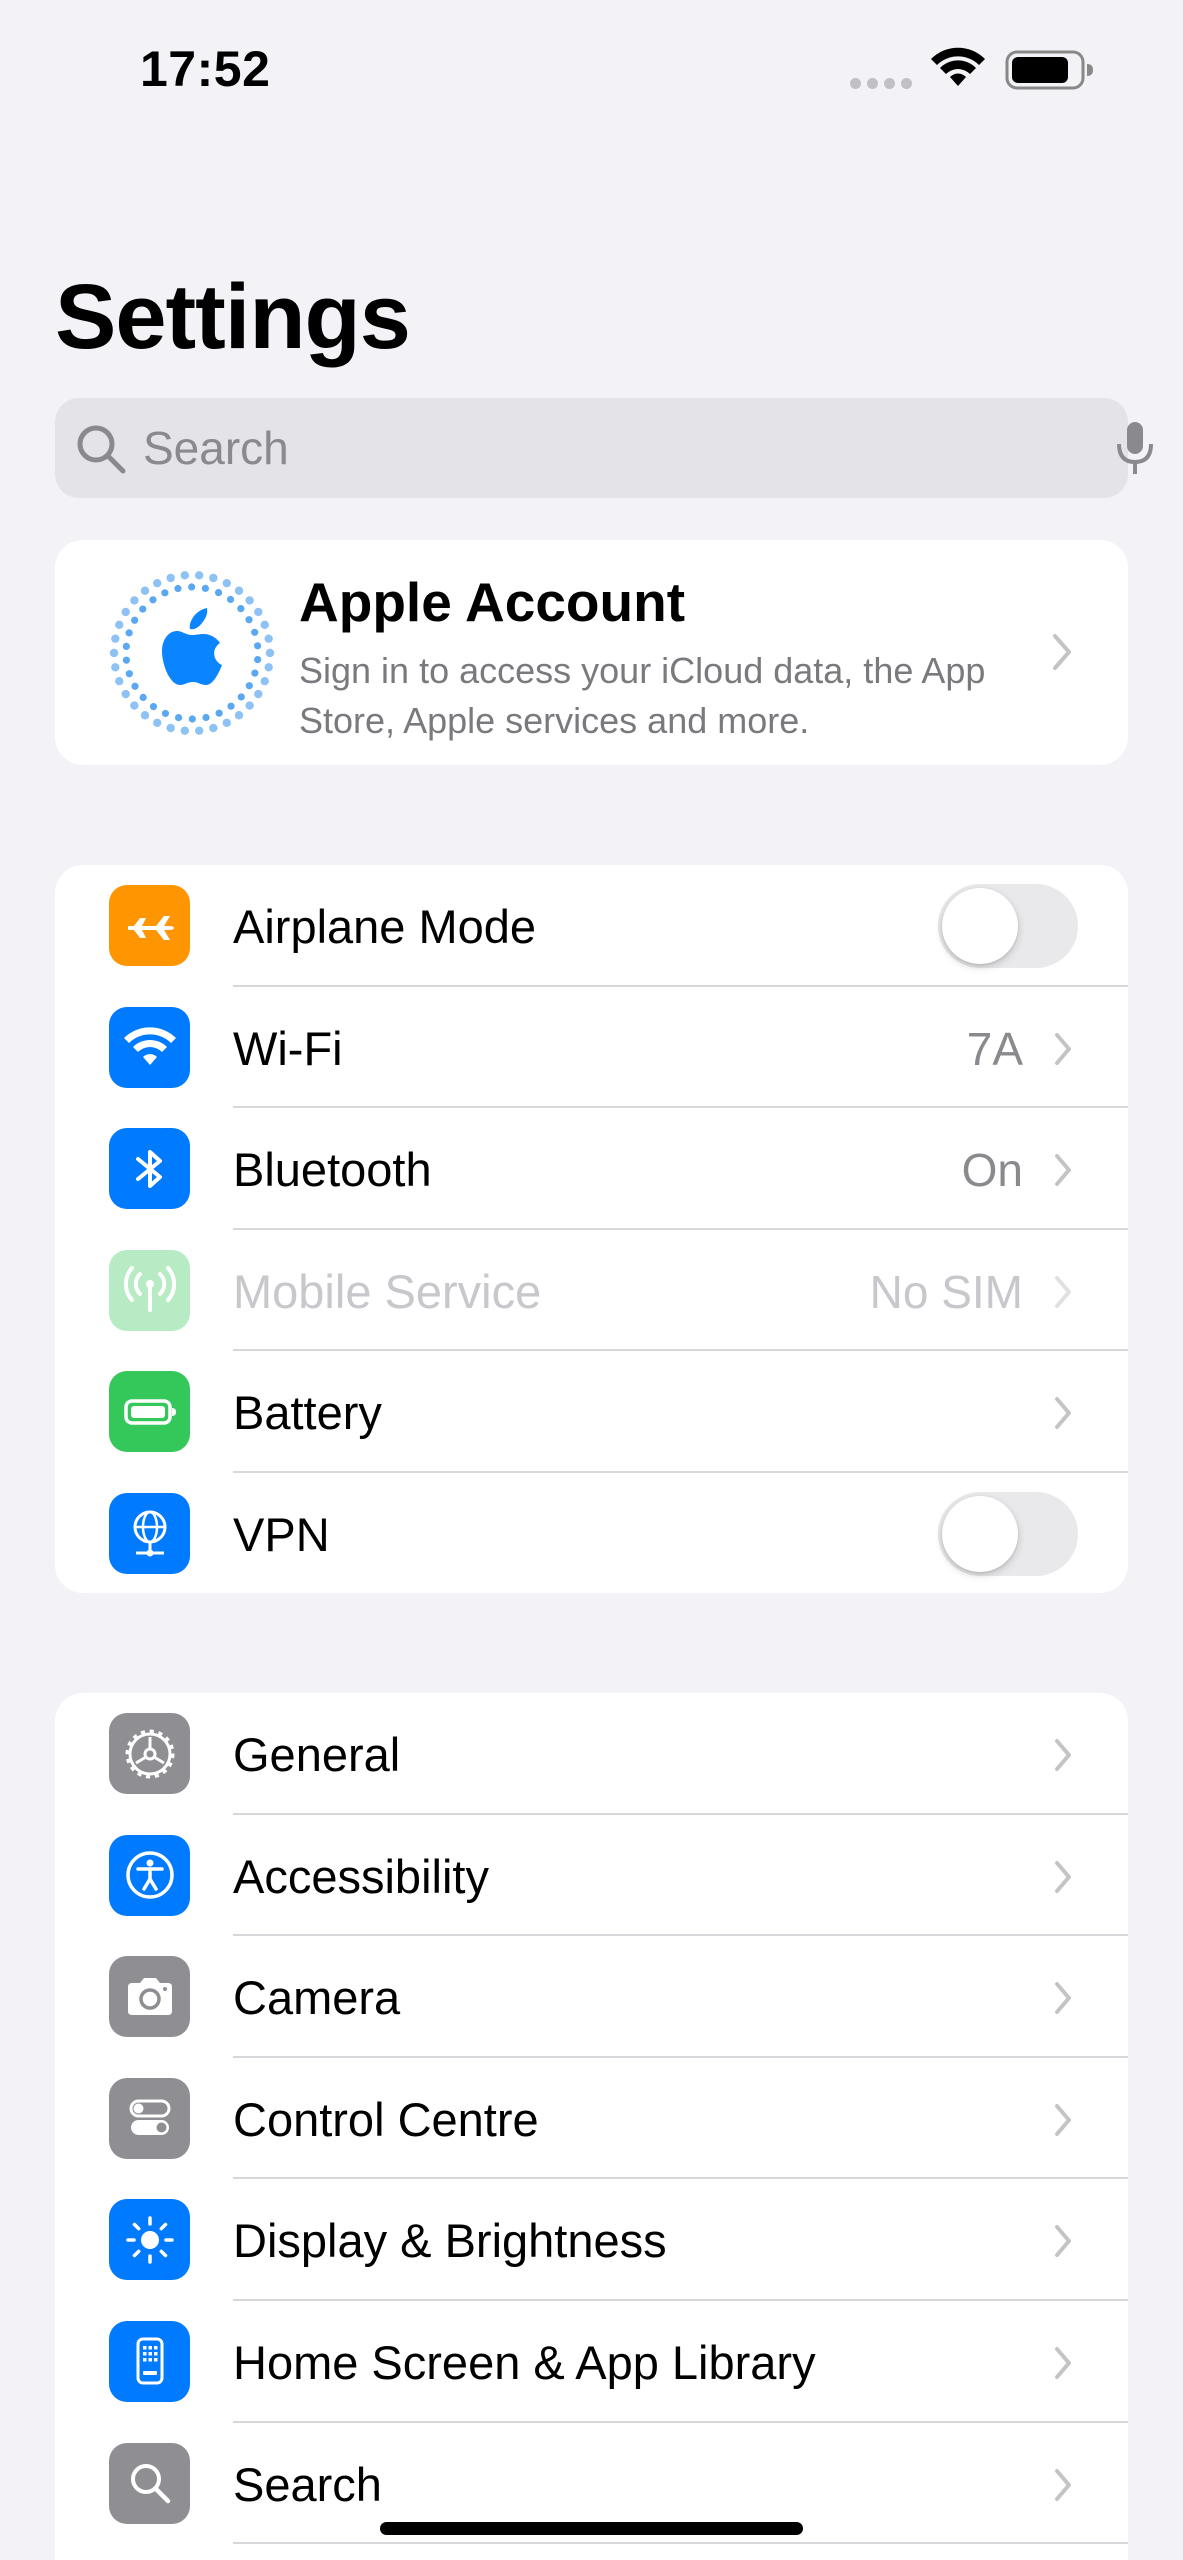 The height and width of the screenshot is (2560, 1183). I want to click on apple-logo-icon, so click(192, 653).